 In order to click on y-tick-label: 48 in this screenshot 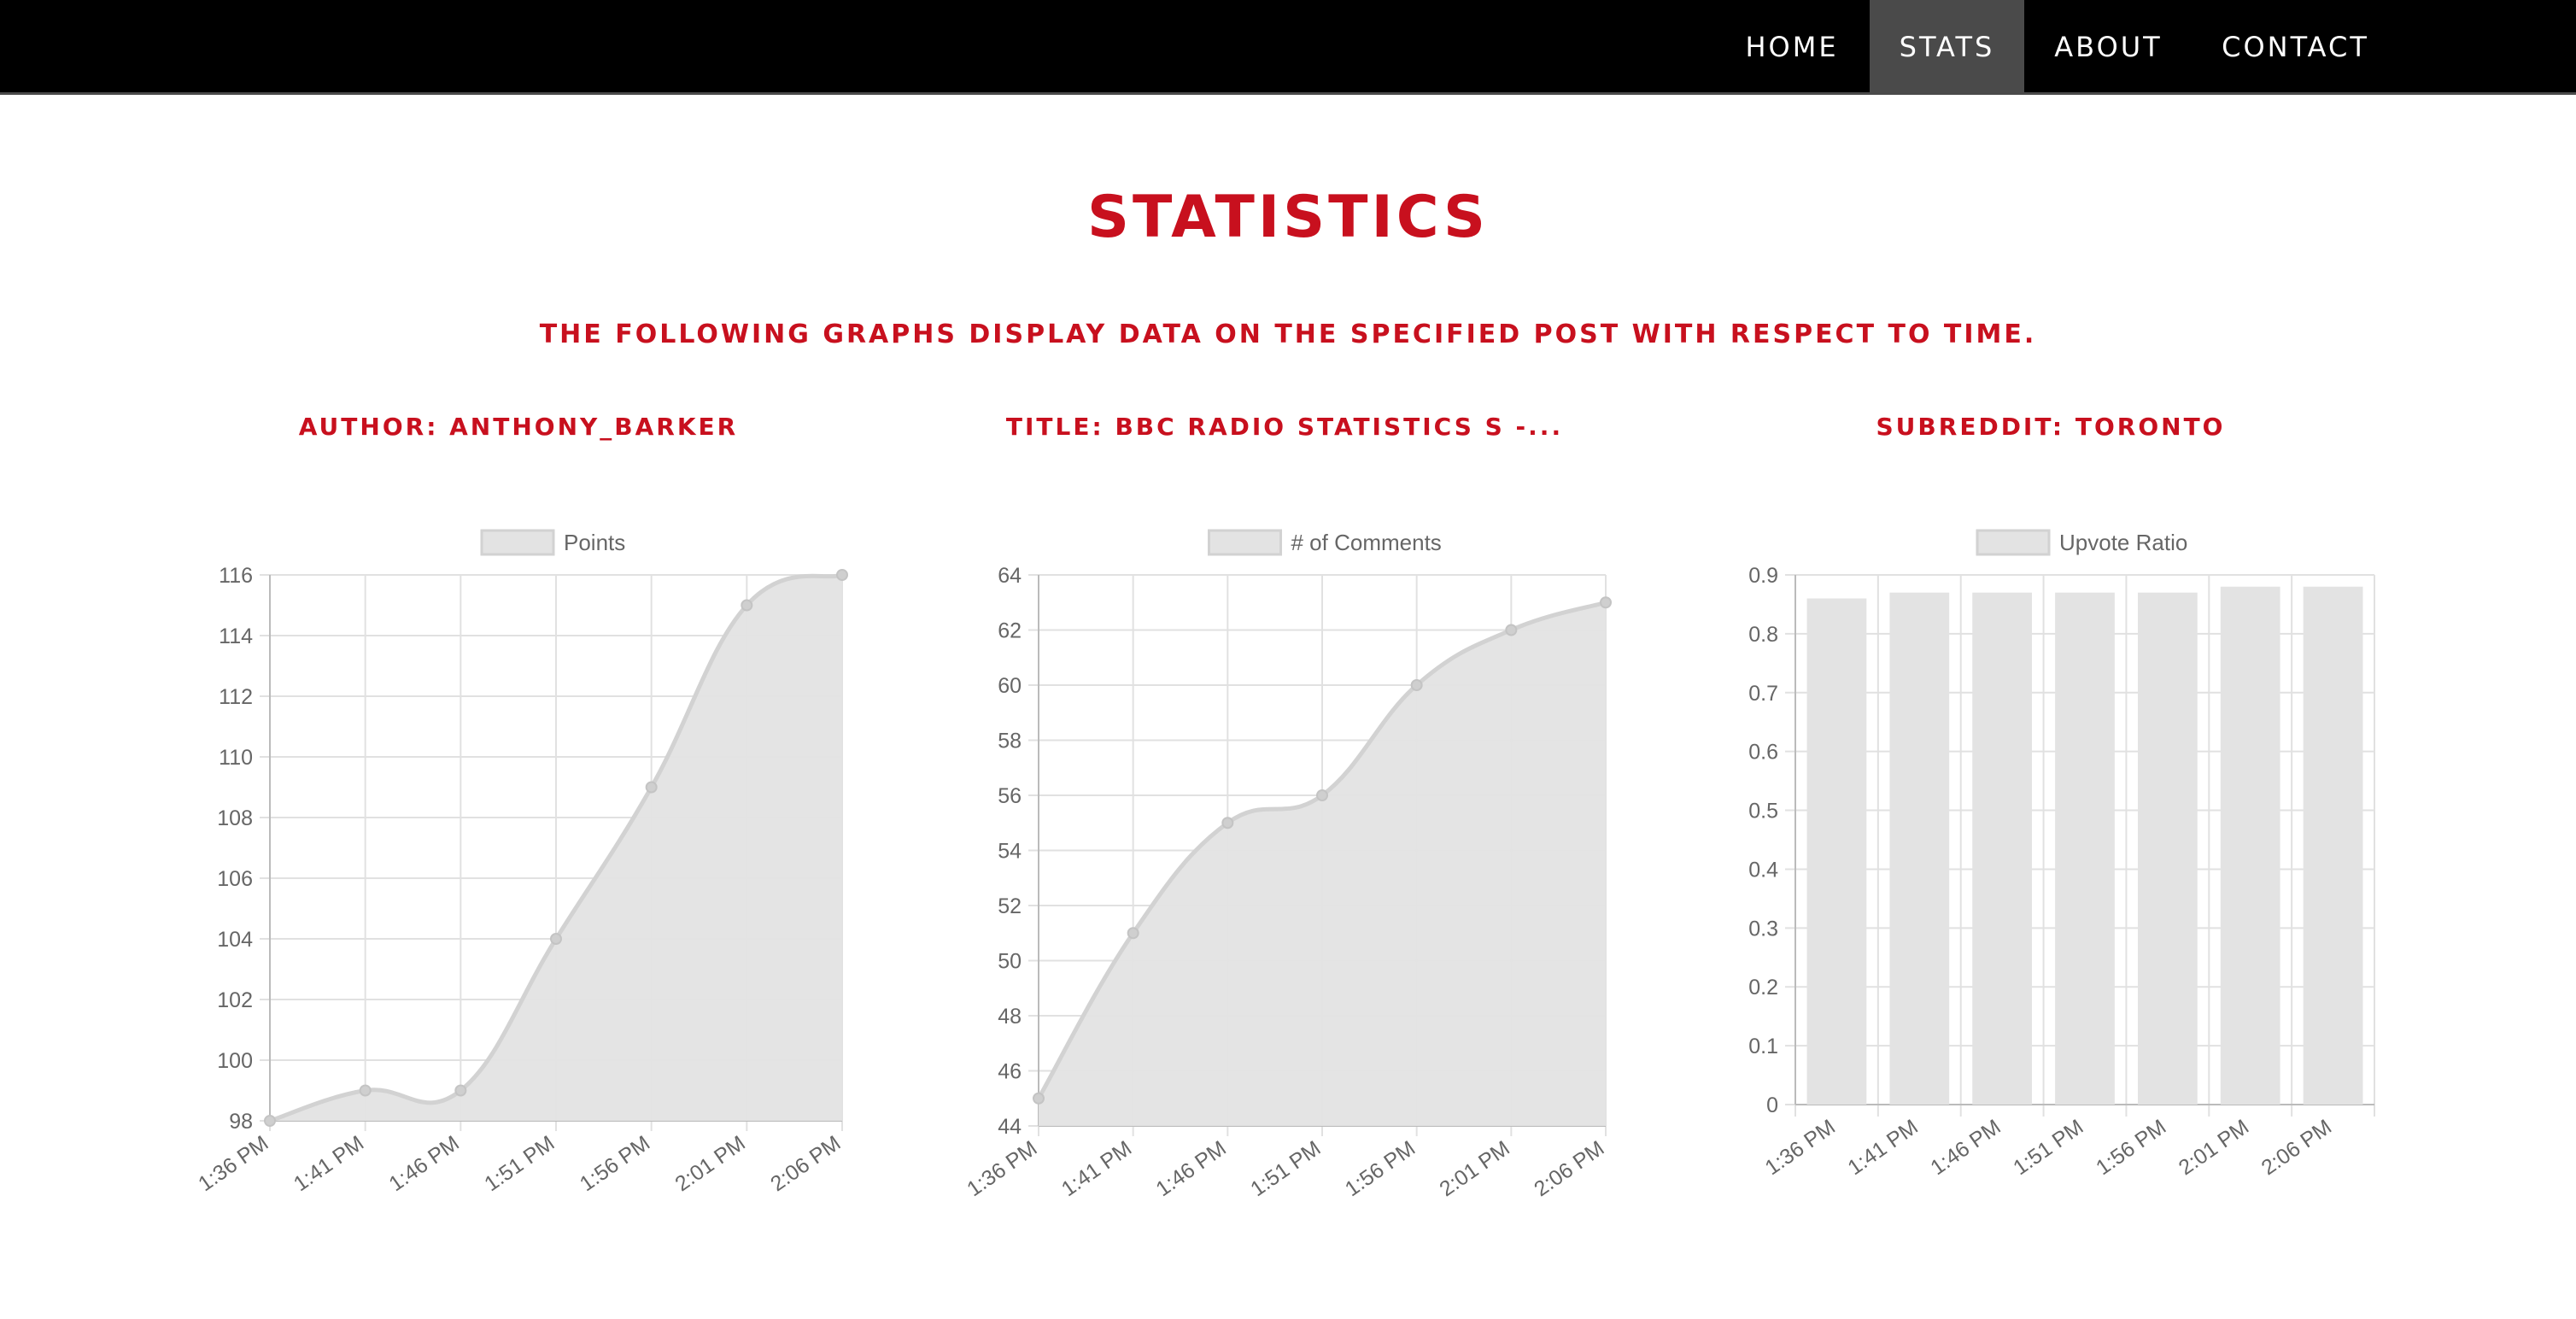, I will do `click(1010, 1017)`.